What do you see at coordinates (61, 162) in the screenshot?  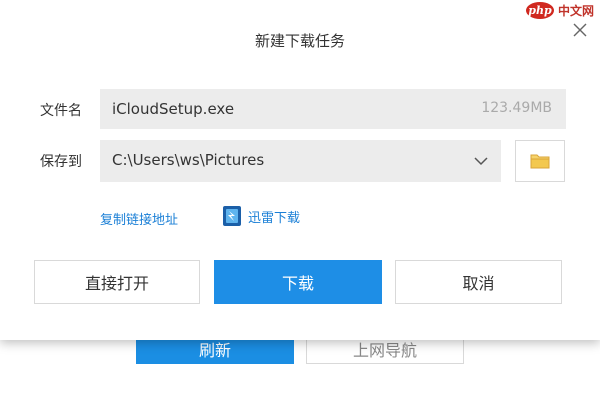 I see `save-to-label: 保存到` at bounding box center [61, 162].